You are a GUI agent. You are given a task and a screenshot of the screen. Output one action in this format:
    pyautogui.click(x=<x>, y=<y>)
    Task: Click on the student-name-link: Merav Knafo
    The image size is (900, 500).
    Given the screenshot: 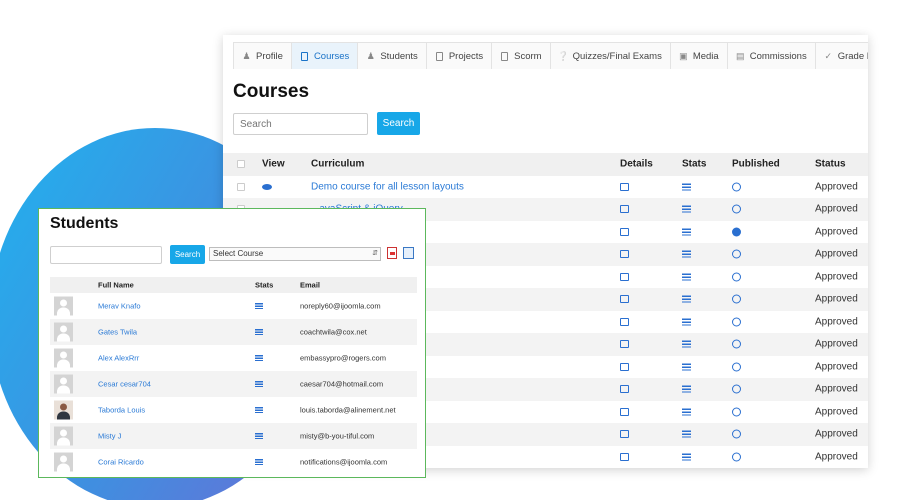 What is the action you would take?
    pyautogui.click(x=119, y=306)
    